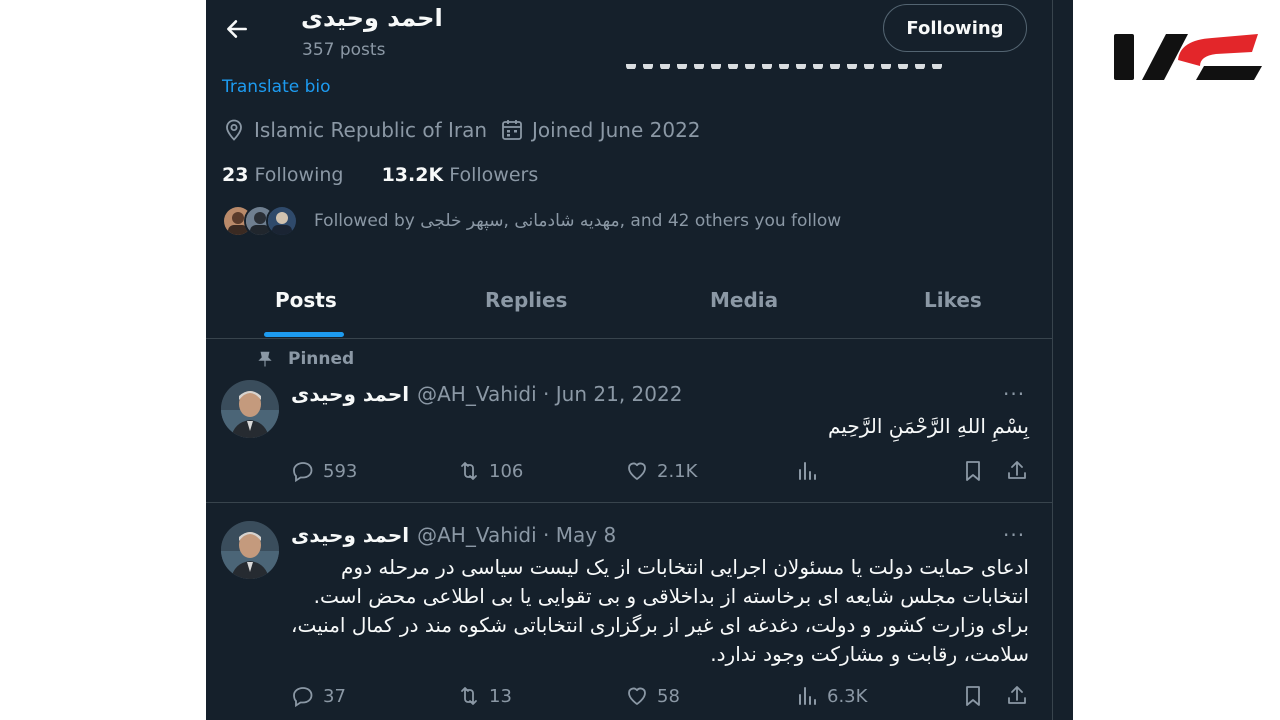 The height and width of the screenshot is (720, 1280). I want to click on like-action: 2.1K, so click(661, 471).